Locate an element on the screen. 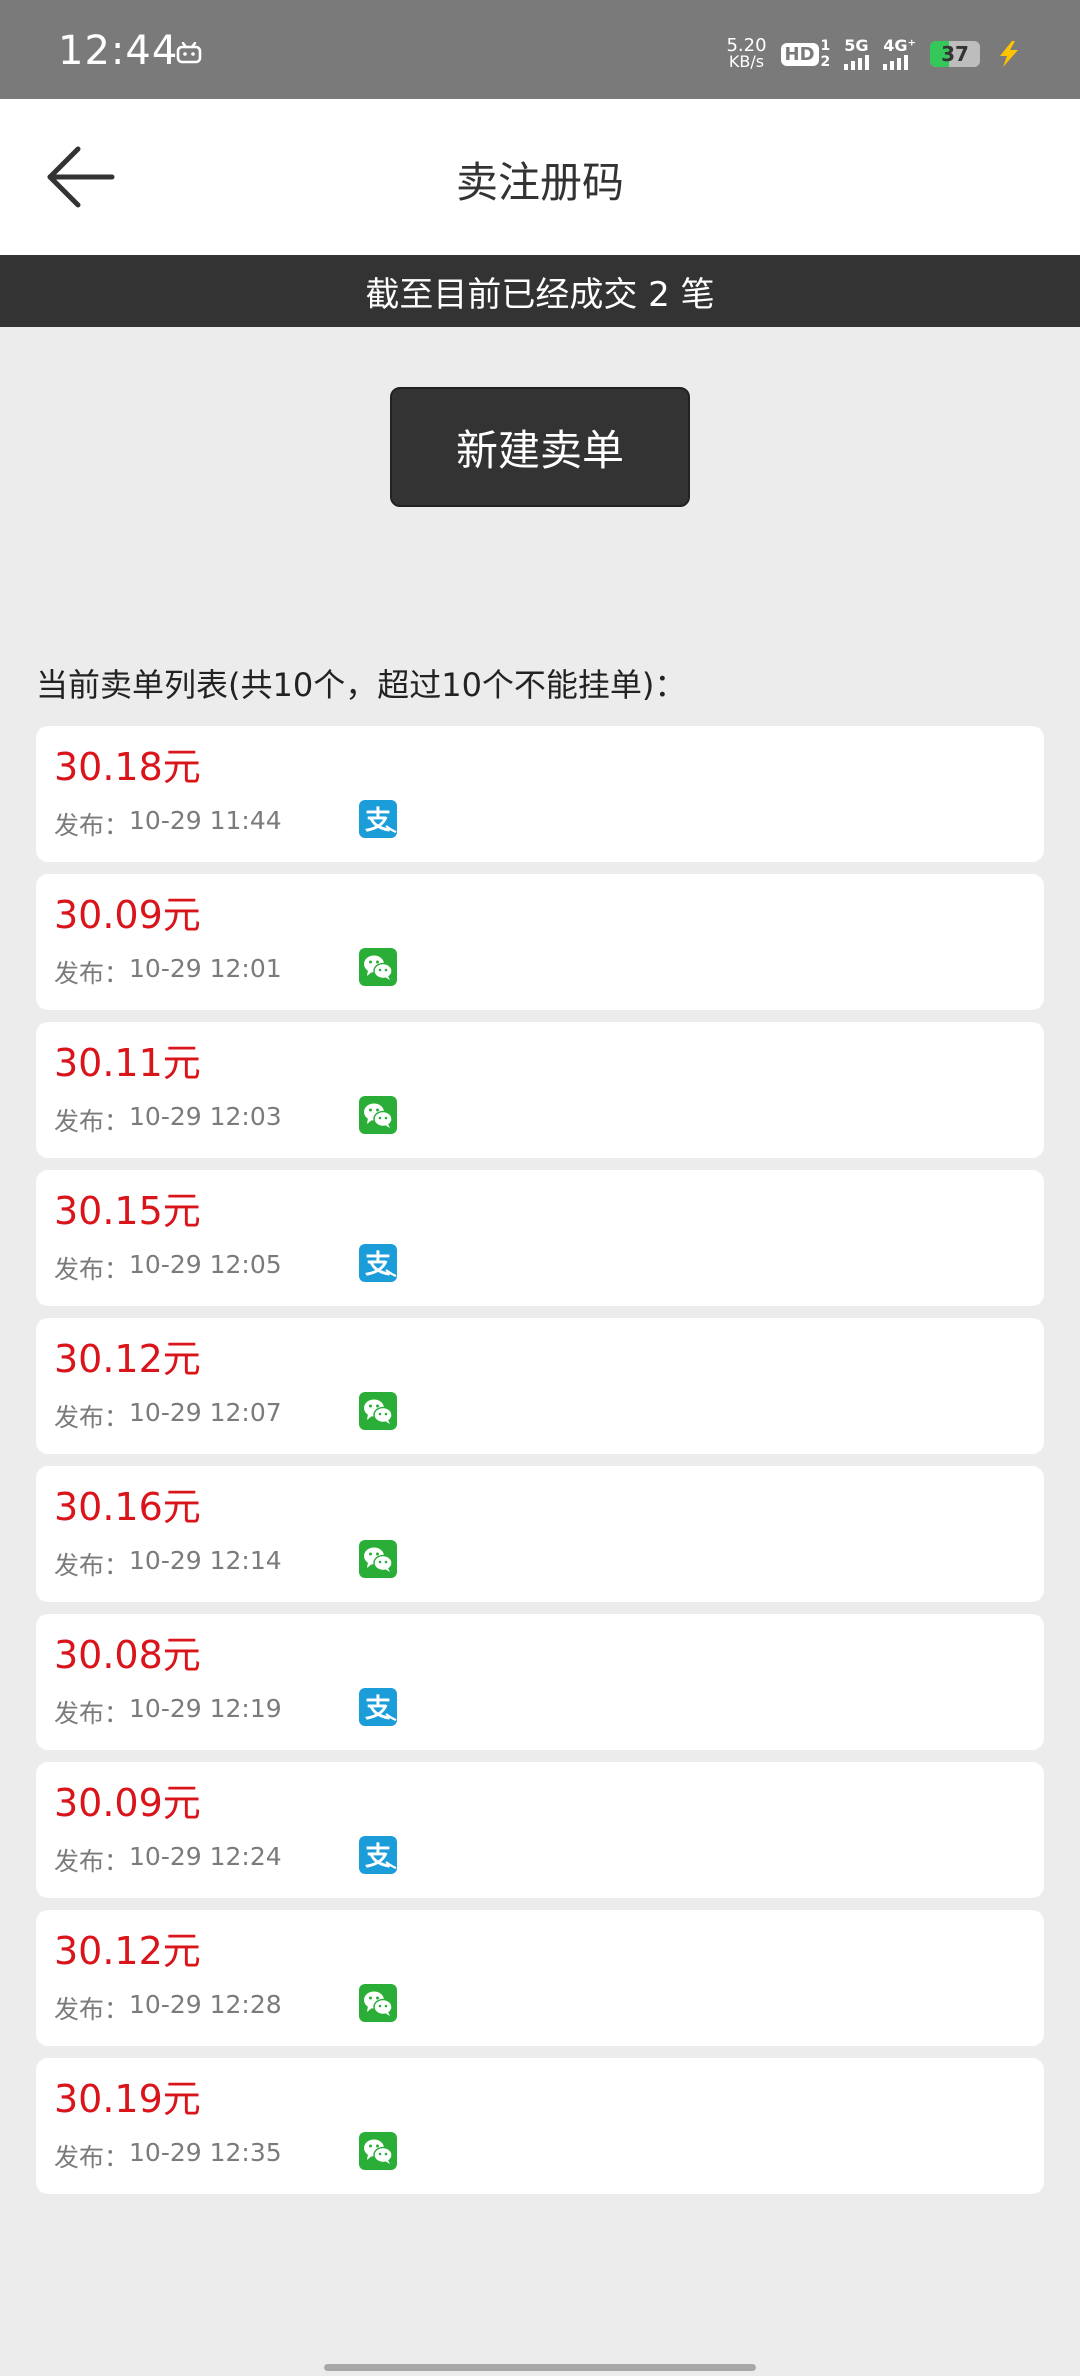  sell-order-card: 30.12元发布： 10-29 12:28 is located at coordinates (540, 1978).